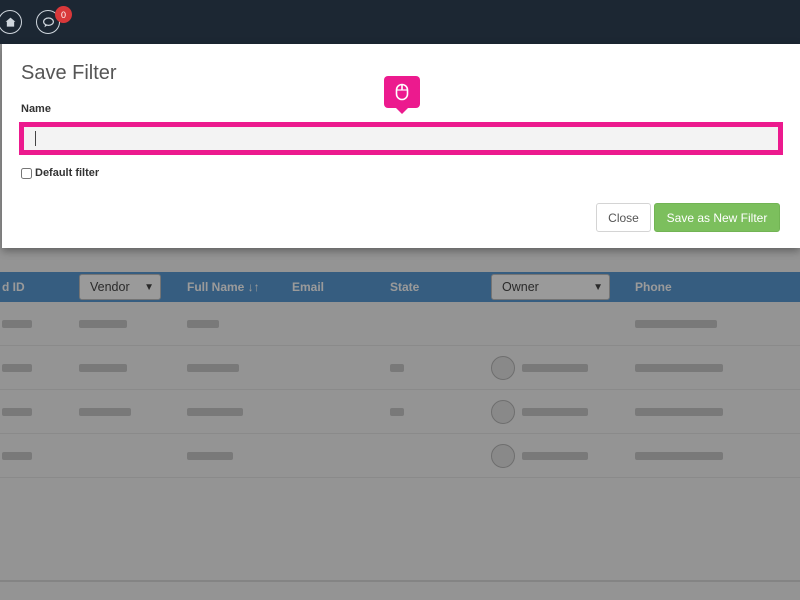  I want to click on text-cursor, so click(35, 138).